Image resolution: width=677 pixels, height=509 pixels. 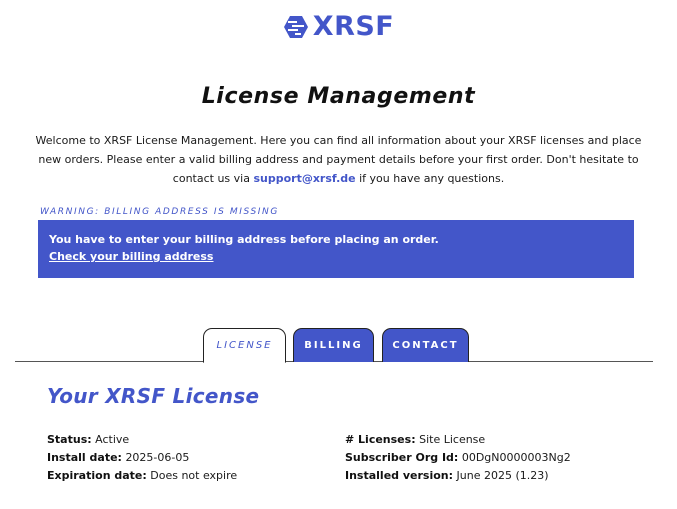 I want to click on brand-logo: XRSF, so click(x=338, y=27).